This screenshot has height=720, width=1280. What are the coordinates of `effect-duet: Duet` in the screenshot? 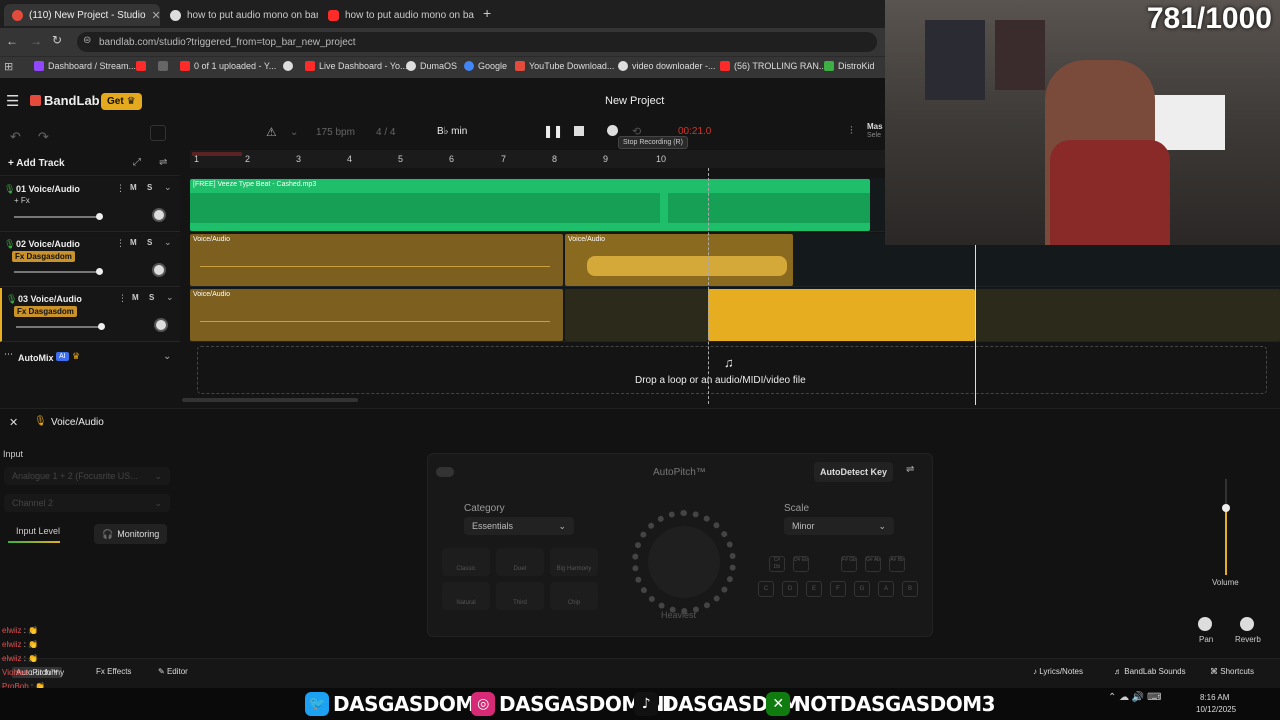 It's located at (520, 562).